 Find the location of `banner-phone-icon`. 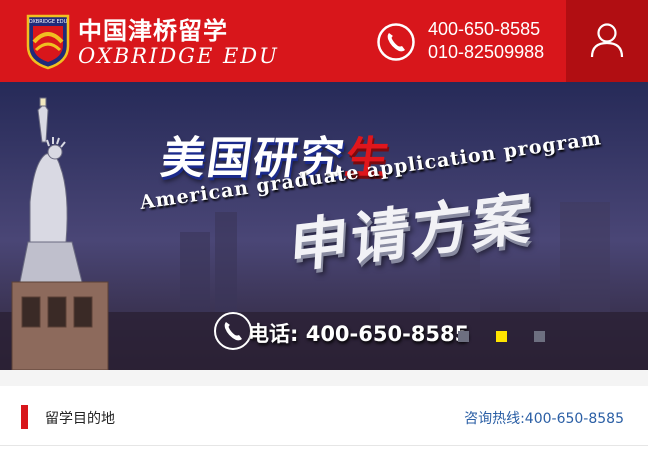

banner-phone-icon is located at coordinates (233, 331).